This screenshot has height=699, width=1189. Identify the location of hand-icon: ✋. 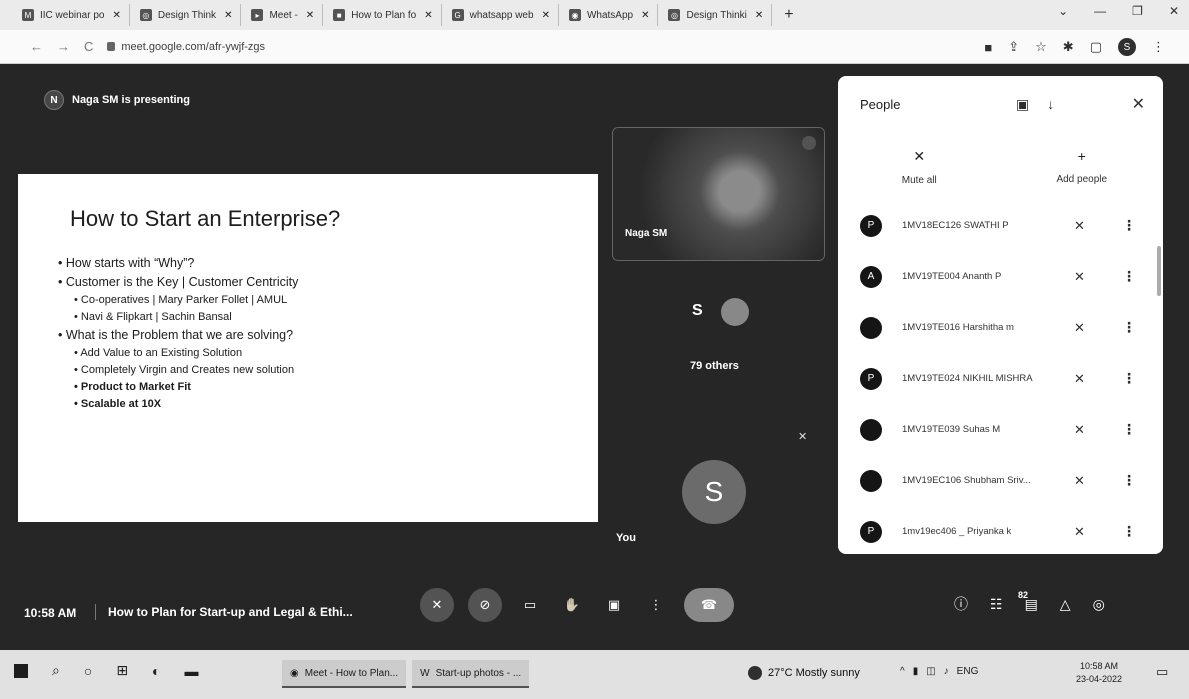
(572, 604).